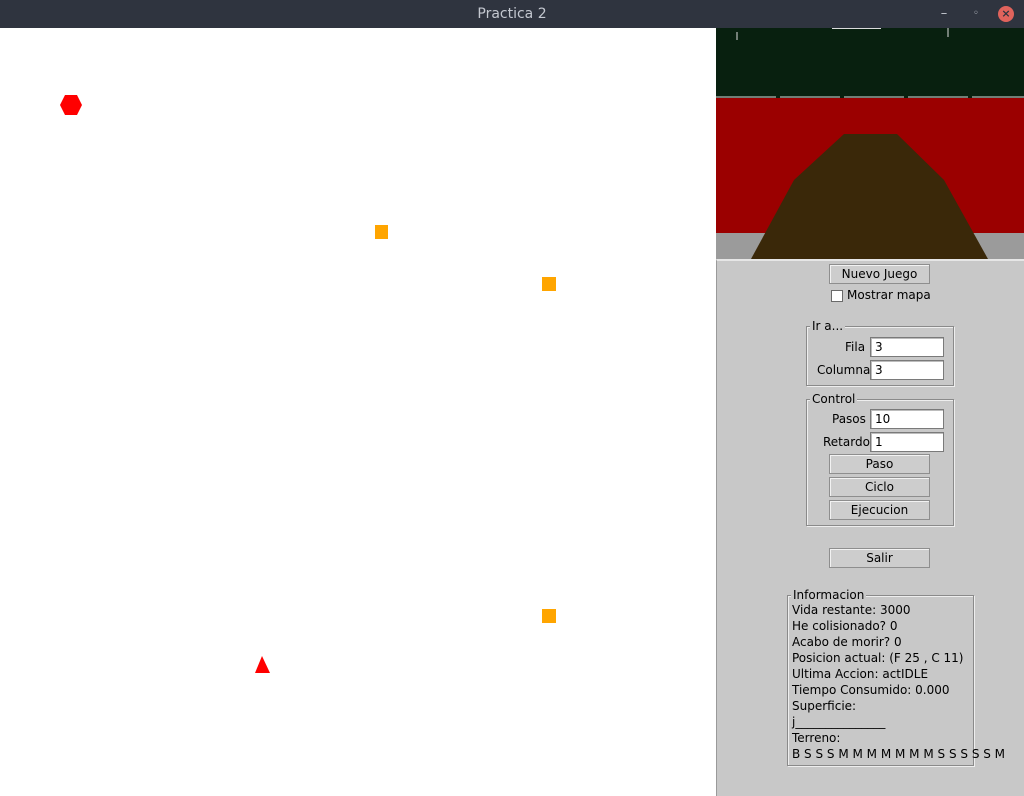  I want to click on delay-label: Retardo, so click(846, 442).